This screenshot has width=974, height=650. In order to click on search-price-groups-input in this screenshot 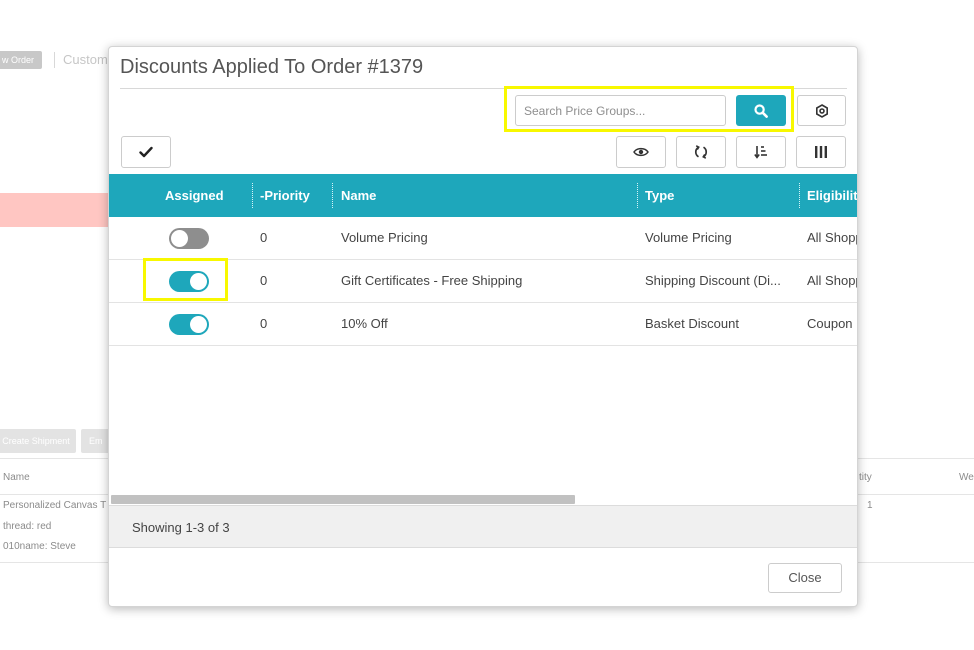, I will do `click(620, 110)`.